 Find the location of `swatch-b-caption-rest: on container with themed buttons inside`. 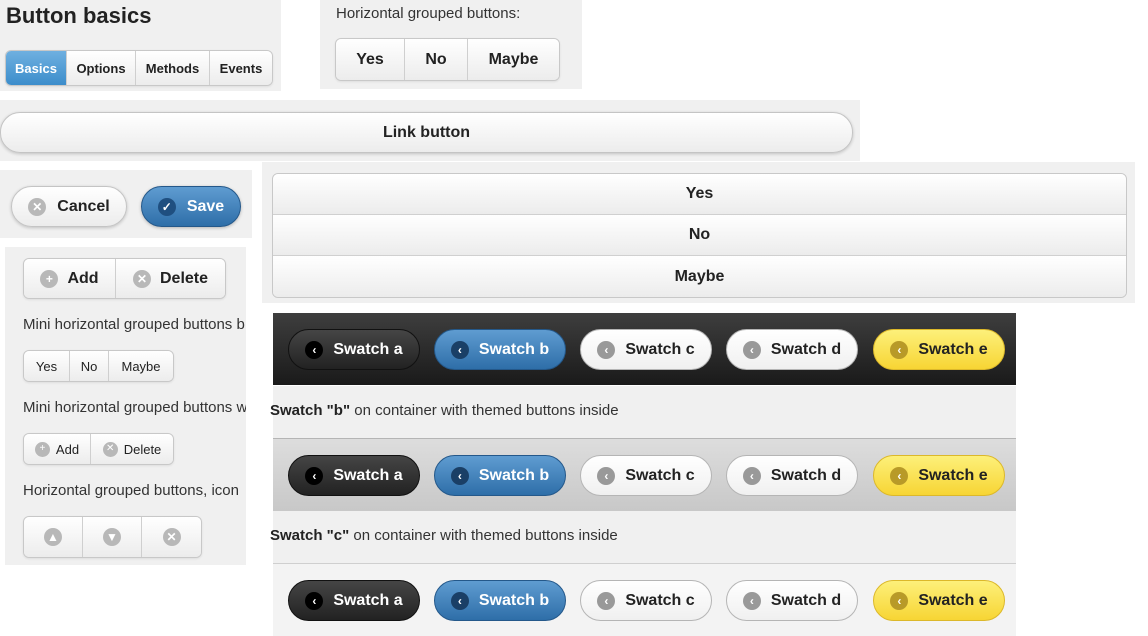

swatch-b-caption-rest: on container with themed buttons inside is located at coordinates (484, 410).